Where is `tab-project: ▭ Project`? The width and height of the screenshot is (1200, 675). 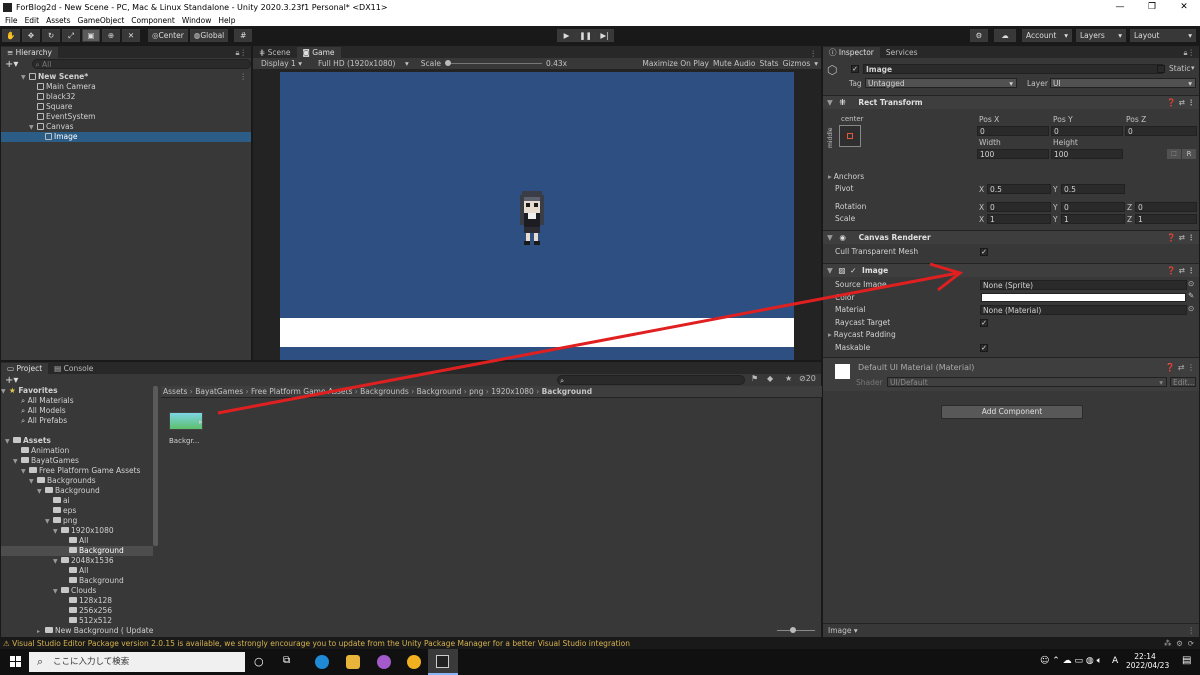
tab-project: ▭ Project is located at coordinates (25, 368).